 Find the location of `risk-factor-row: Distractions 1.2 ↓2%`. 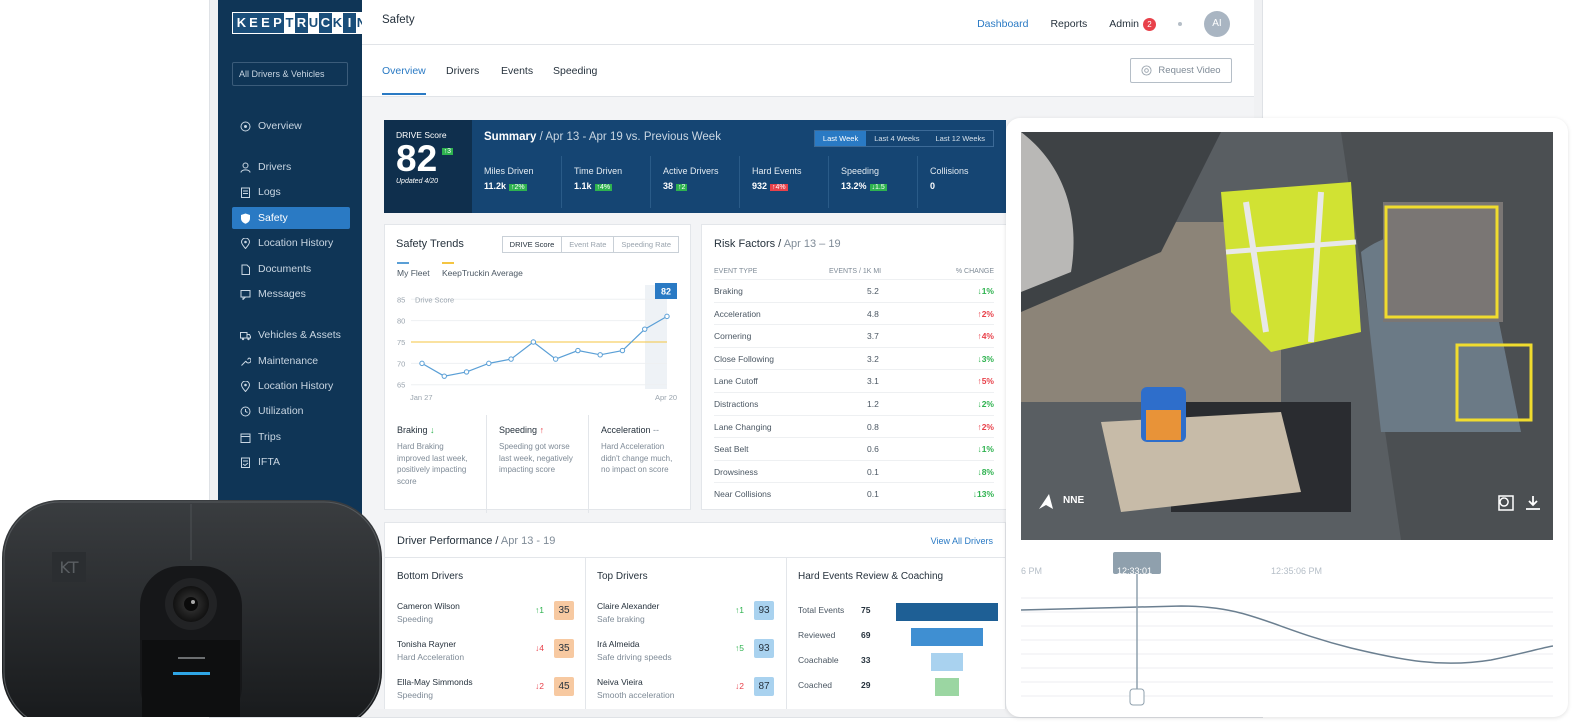

risk-factor-row: Distractions 1.2 ↓2% is located at coordinates (854, 403).